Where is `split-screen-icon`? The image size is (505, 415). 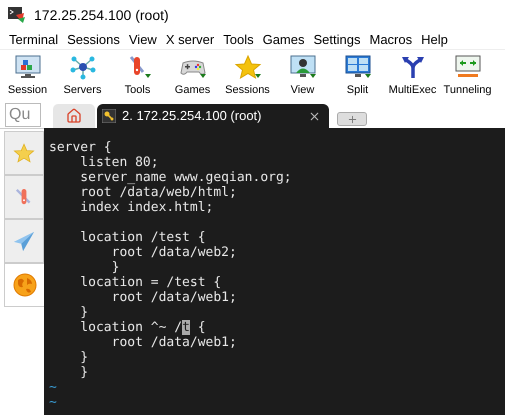
split-screen-icon is located at coordinates (357, 67).